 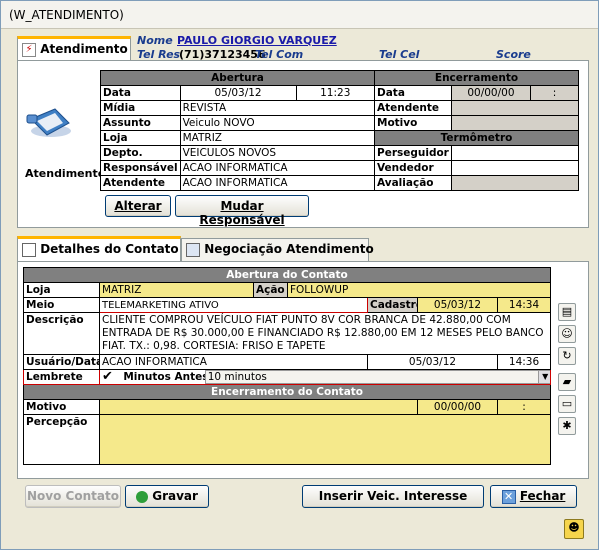 I want to click on percepcao-textarea, so click(x=325, y=439).